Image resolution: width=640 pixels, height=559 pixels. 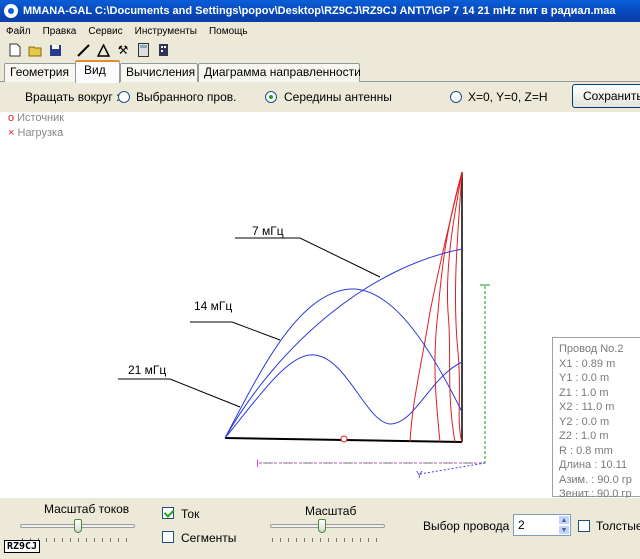 I want to click on wire-info-row: Зенит.: 90.0 гр, so click(x=595, y=493).